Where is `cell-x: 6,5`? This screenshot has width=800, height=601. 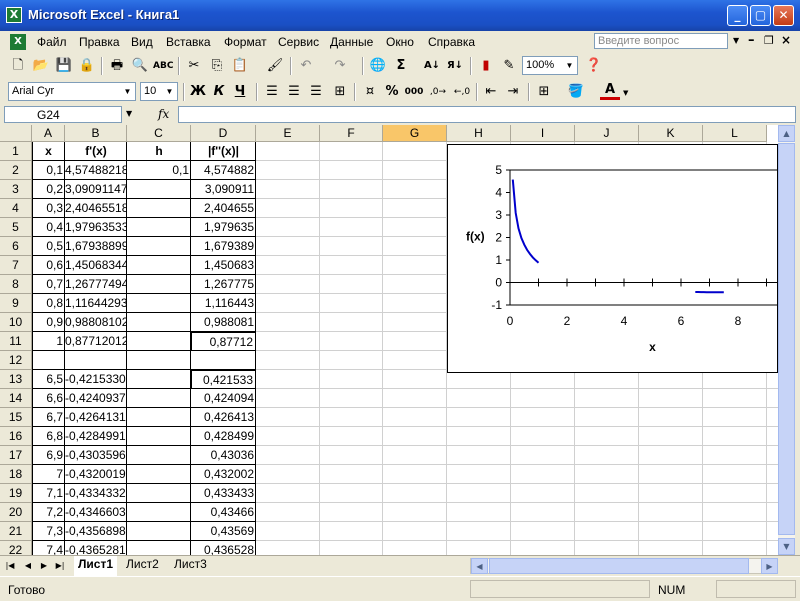 cell-x: 6,5 is located at coordinates (48, 379).